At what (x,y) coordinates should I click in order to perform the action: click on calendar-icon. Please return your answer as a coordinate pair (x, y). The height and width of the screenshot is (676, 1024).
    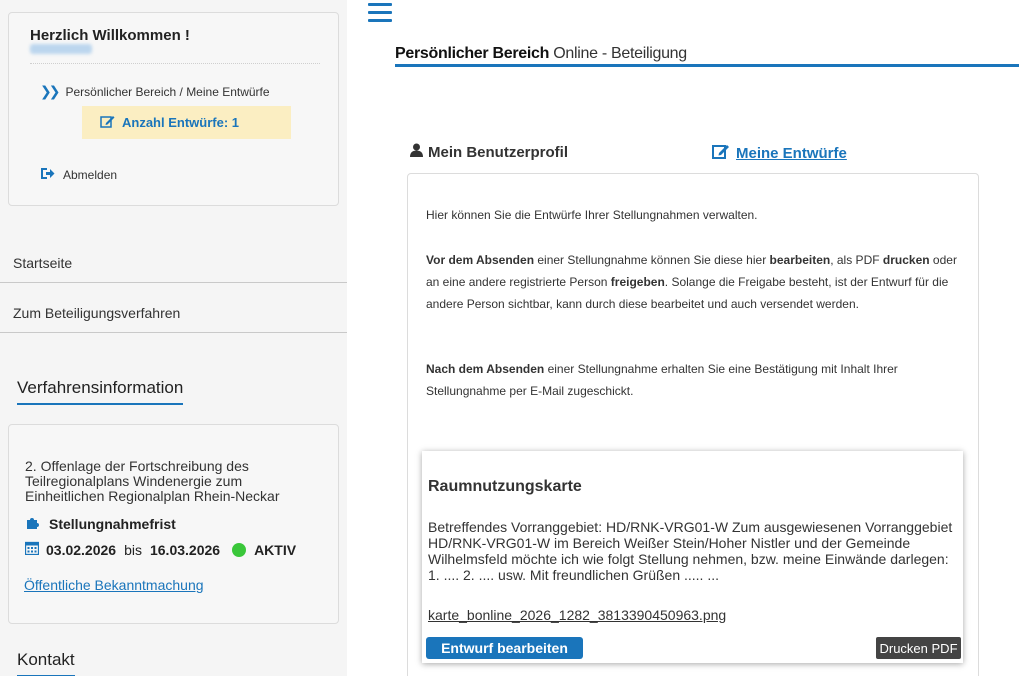
    Looking at the image, I should click on (32, 549).